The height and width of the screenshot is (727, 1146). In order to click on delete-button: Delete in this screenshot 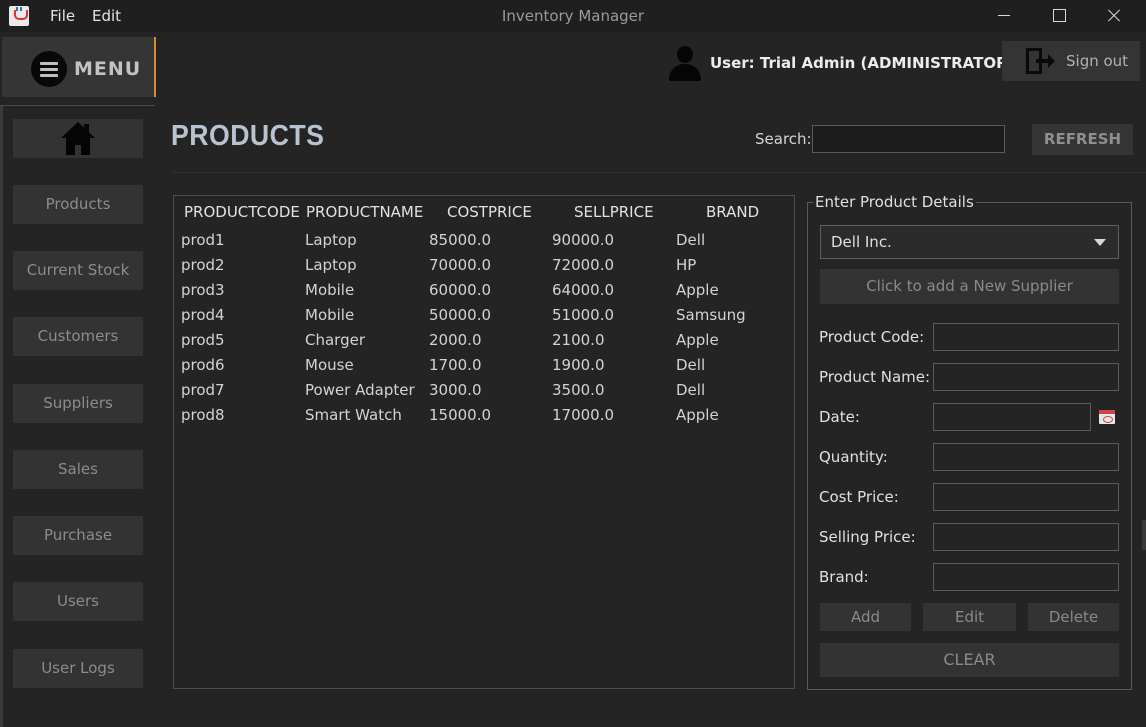, I will do `click(1073, 617)`.